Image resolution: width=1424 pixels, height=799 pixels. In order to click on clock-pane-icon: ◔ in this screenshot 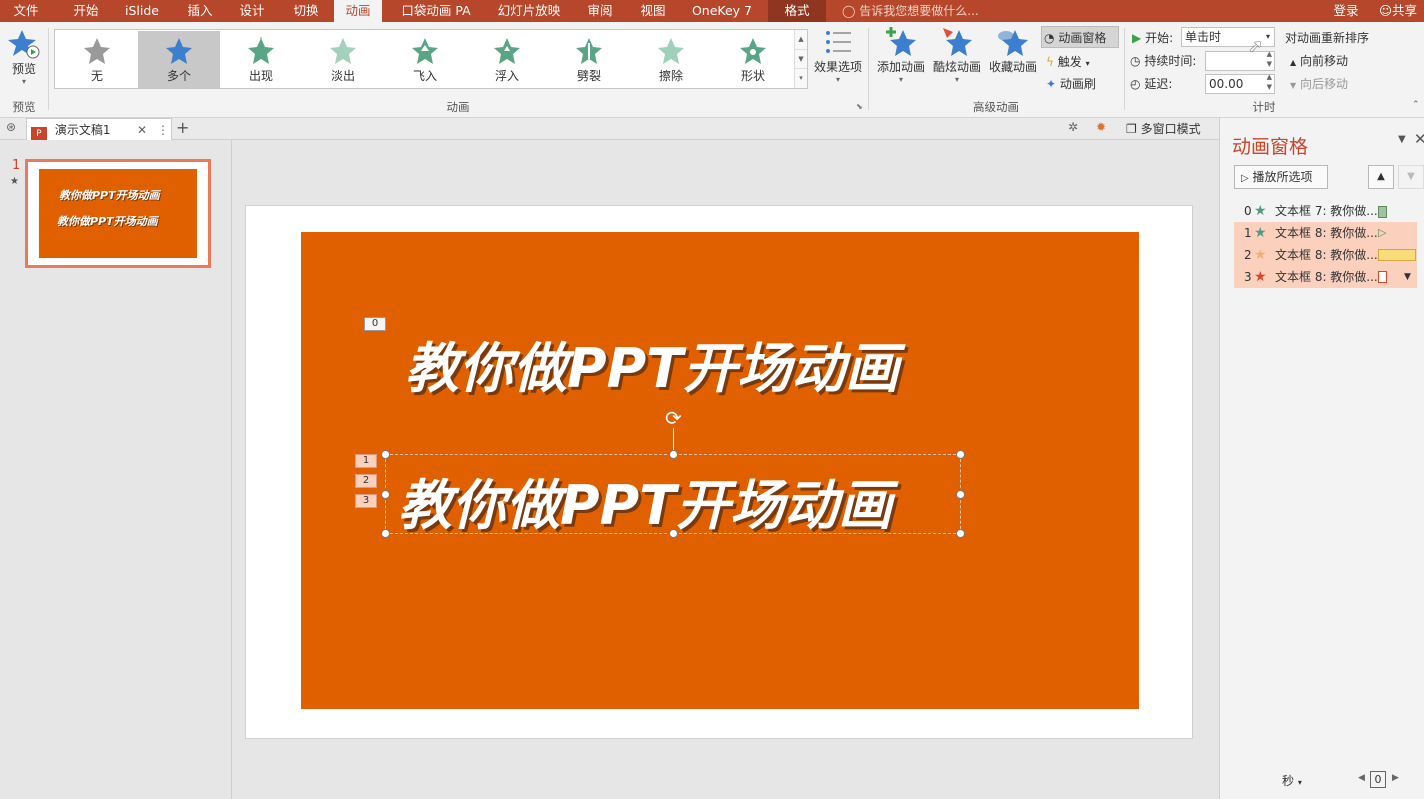, I will do `click(1049, 38)`.